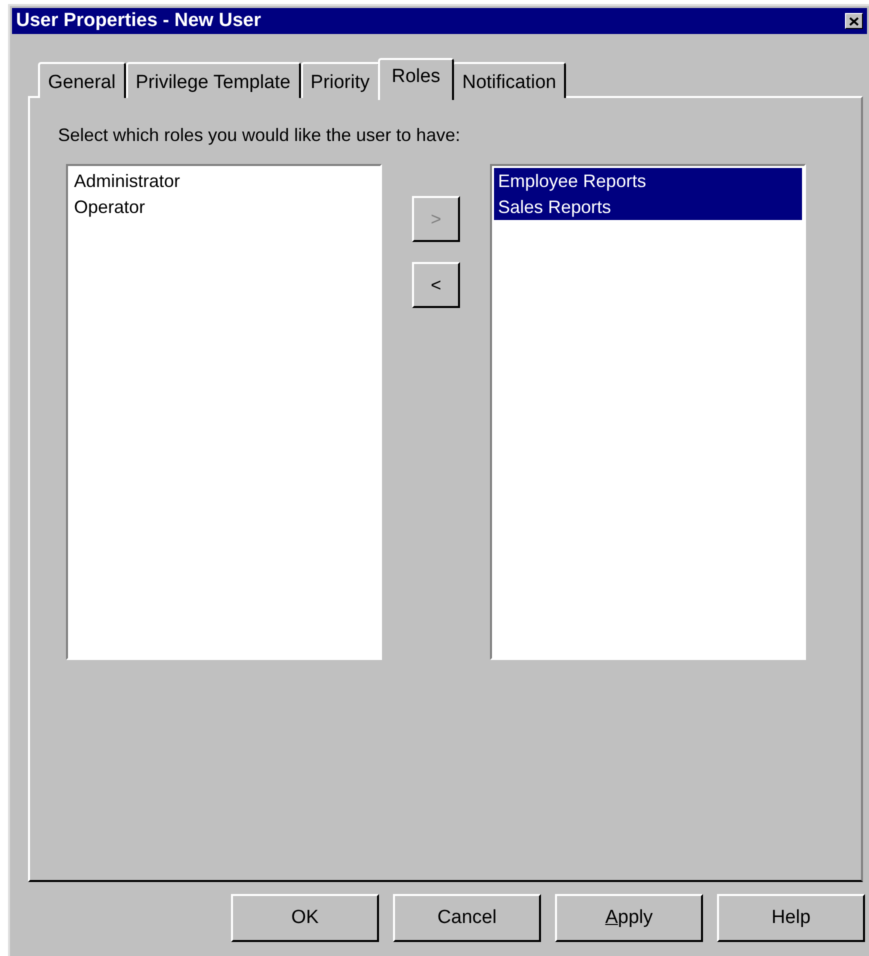  What do you see at coordinates (82, 80) in the screenshot?
I see `tab: General` at bounding box center [82, 80].